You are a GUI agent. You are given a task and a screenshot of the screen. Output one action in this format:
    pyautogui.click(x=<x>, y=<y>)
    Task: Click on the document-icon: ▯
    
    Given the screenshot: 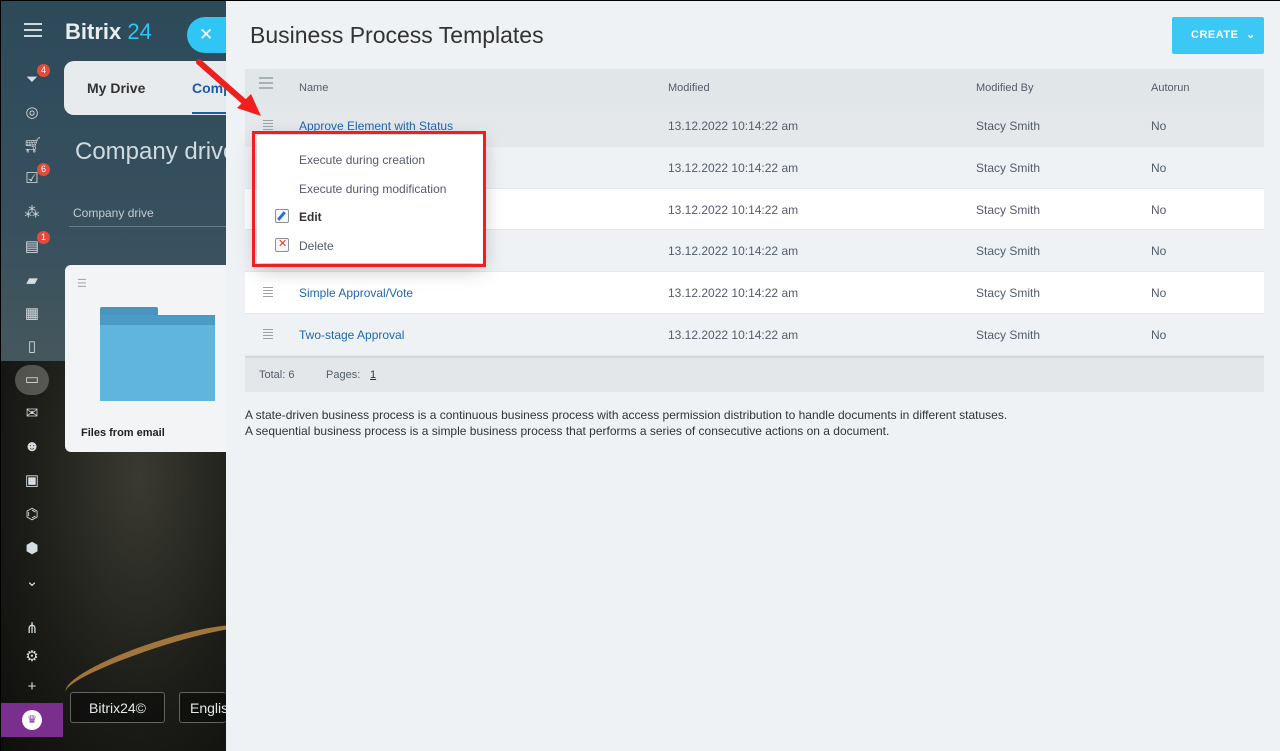 What is the action you would take?
    pyautogui.click(x=32, y=347)
    